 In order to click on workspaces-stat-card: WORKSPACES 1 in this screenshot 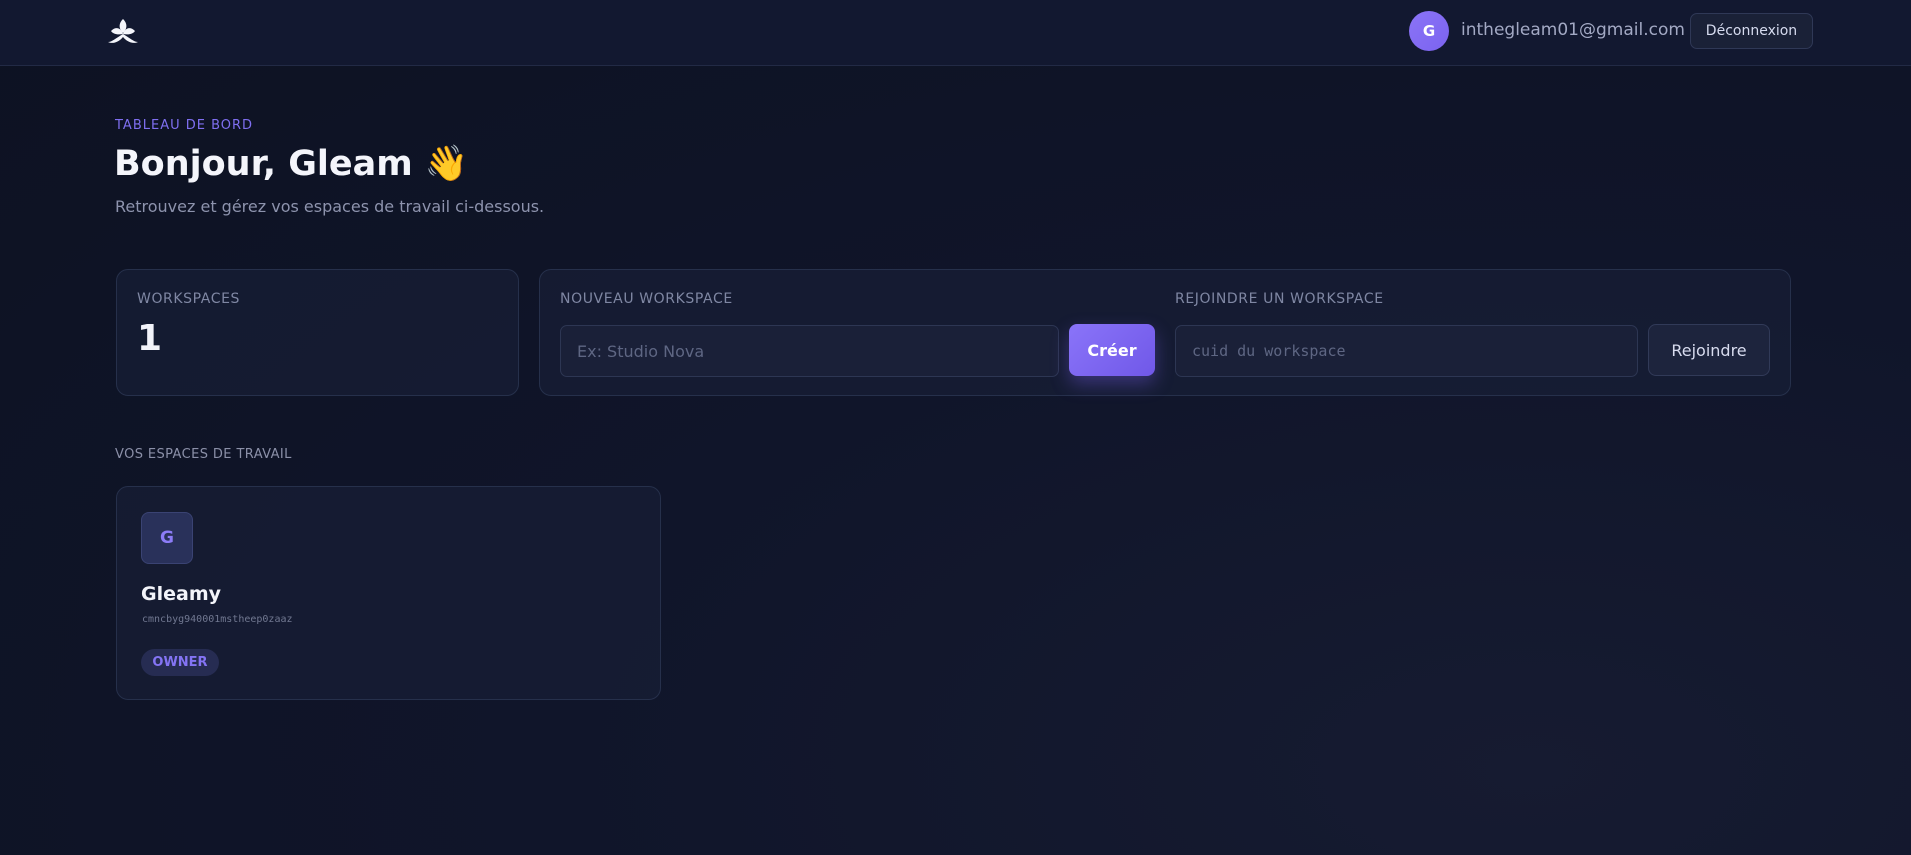, I will do `click(317, 332)`.